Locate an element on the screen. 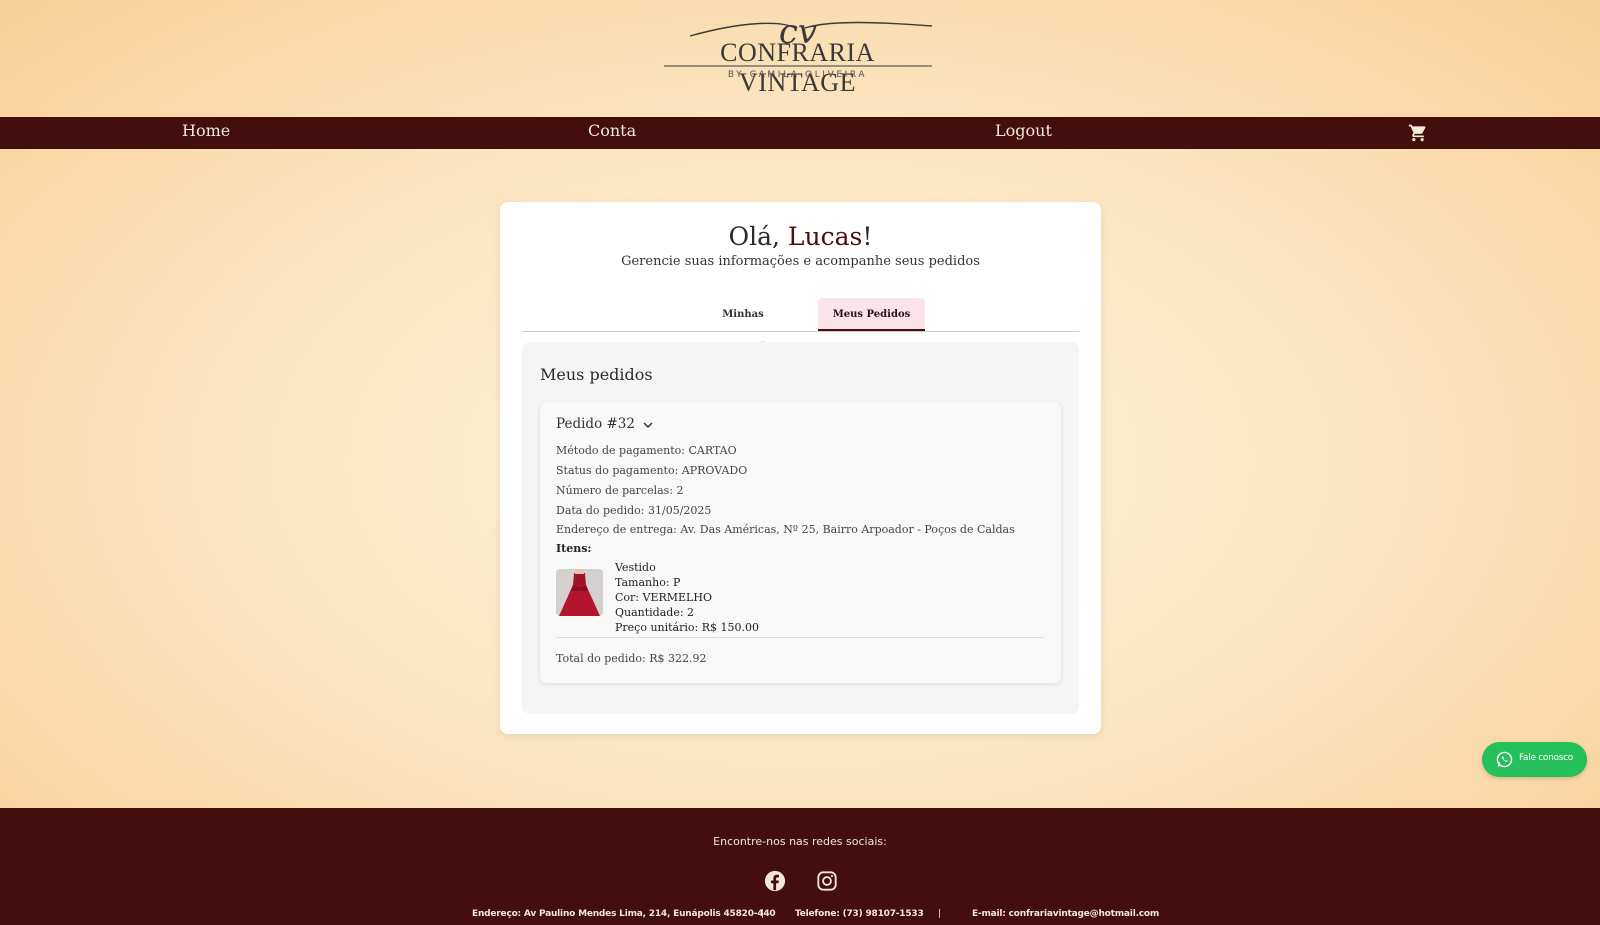  greeting-heading: Olá, Lucas! is located at coordinates (800, 236).